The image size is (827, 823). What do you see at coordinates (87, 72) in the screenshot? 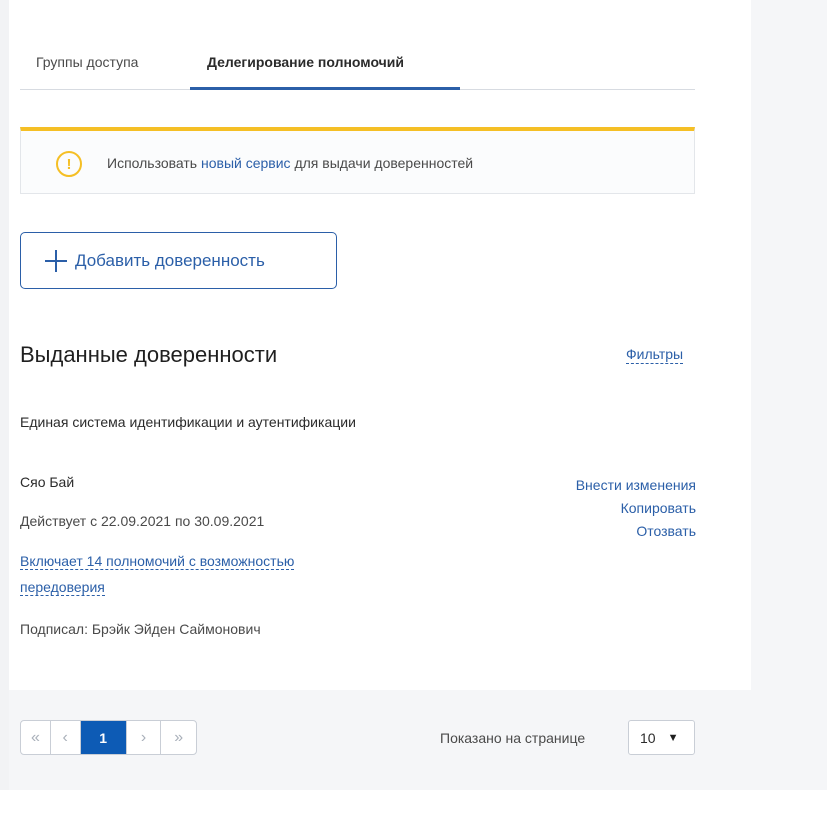
I see `tab-access-groups: Группы доступа` at bounding box center [87, 72].